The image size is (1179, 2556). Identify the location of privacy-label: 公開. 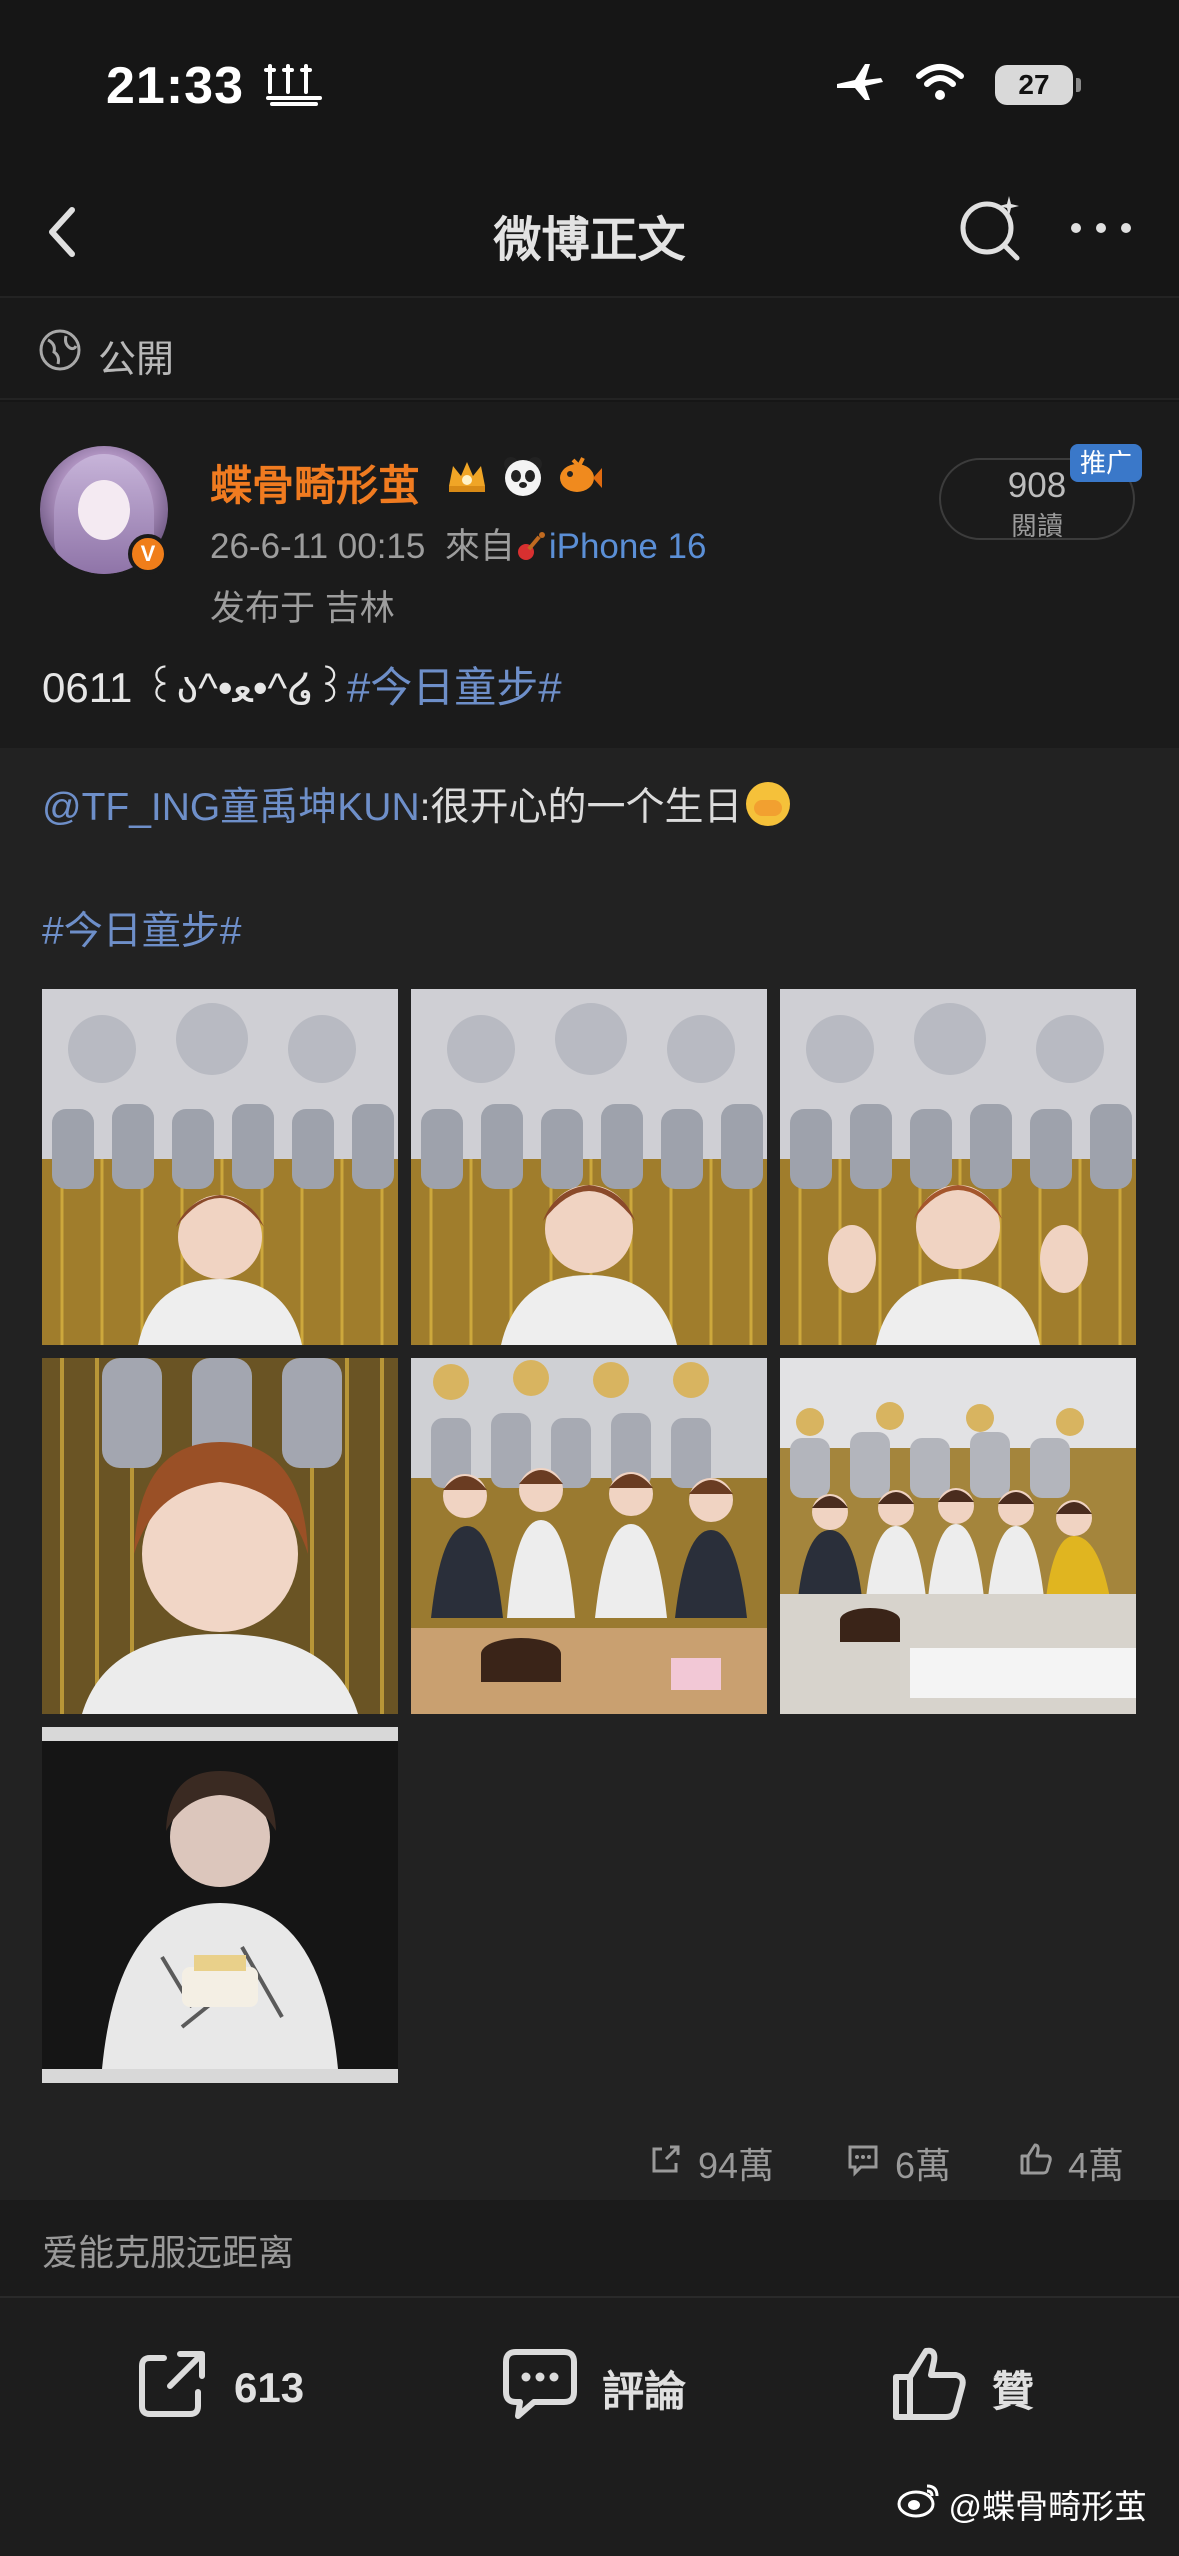
(136, 360).